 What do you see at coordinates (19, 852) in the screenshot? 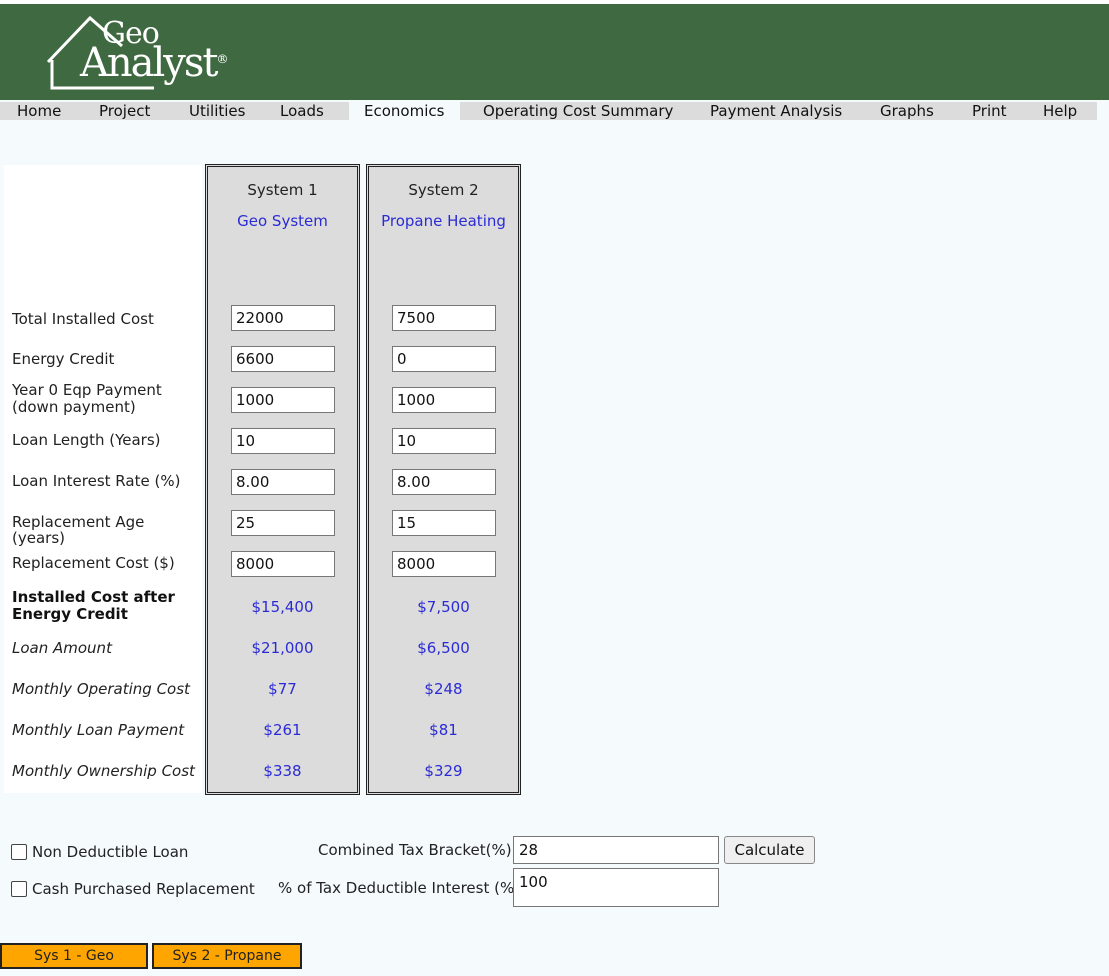
I see `non-deductible-loan-checkbox` at bounding box center [19, 852].